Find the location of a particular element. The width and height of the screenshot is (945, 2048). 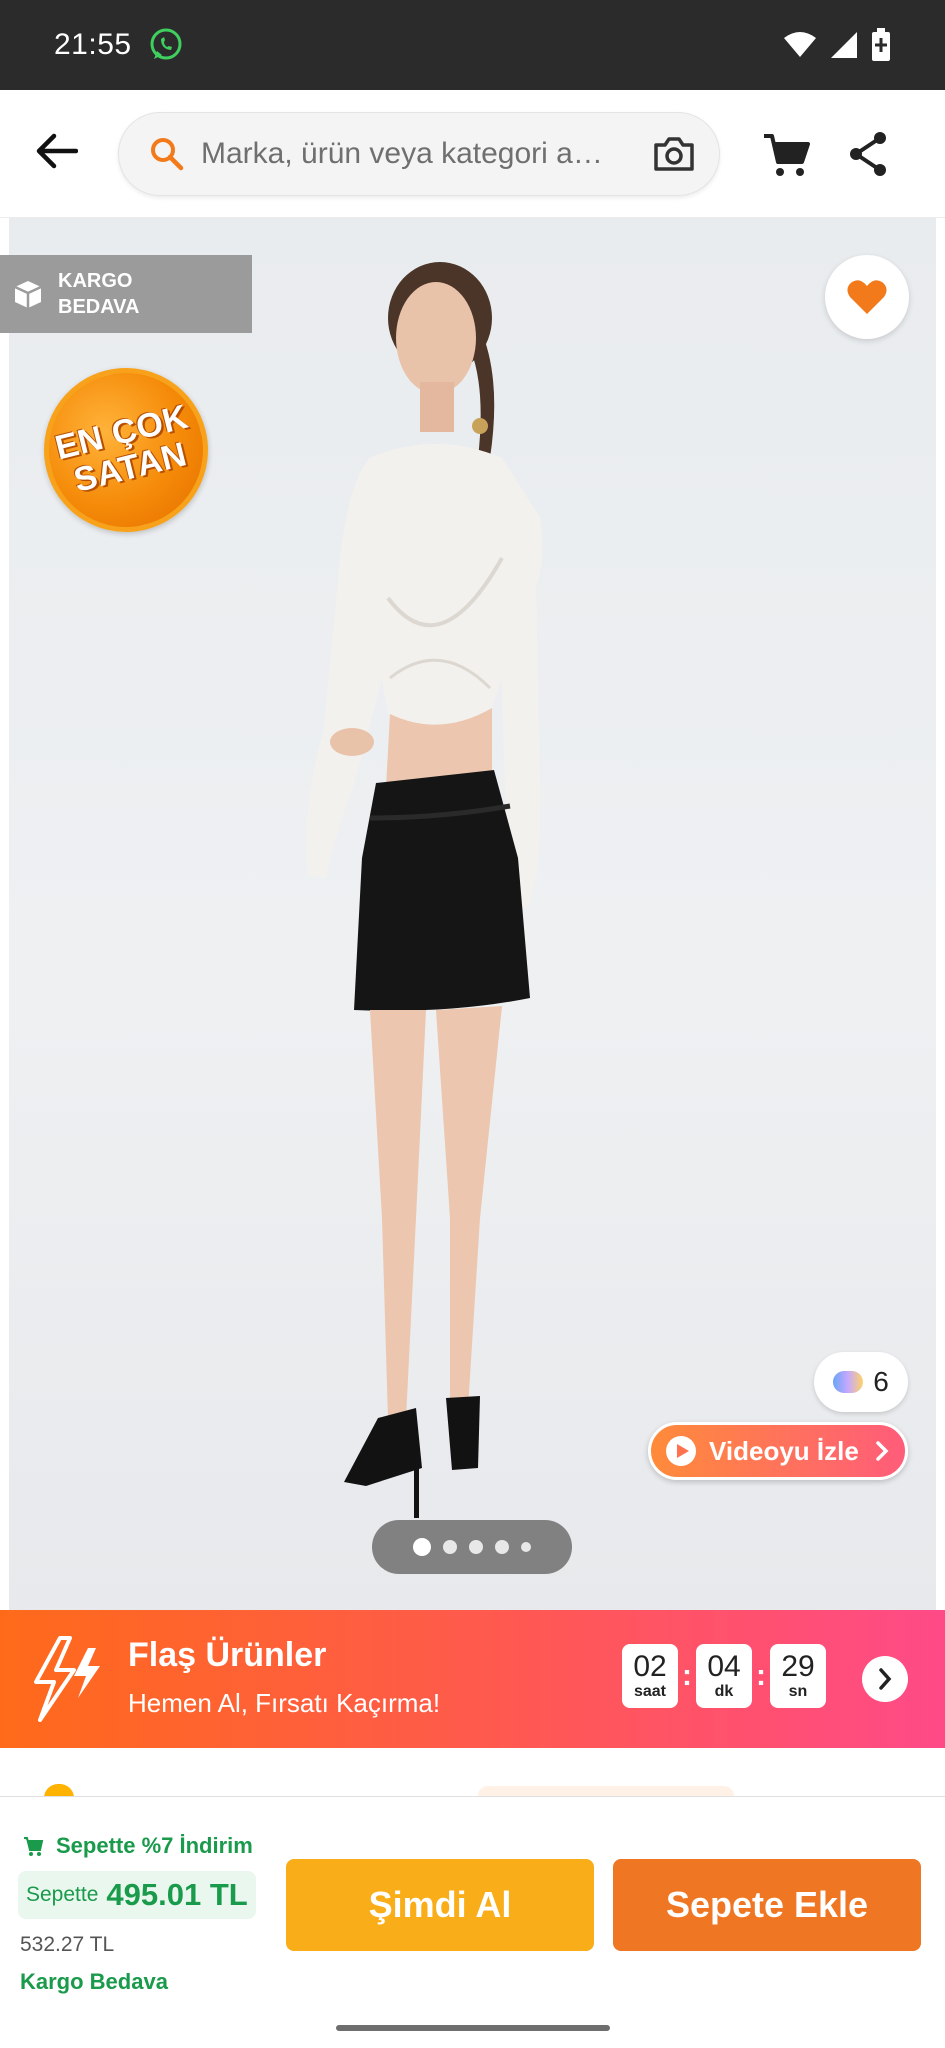

timer-seconds-value: 29 is located at coordinates (798, 1666).